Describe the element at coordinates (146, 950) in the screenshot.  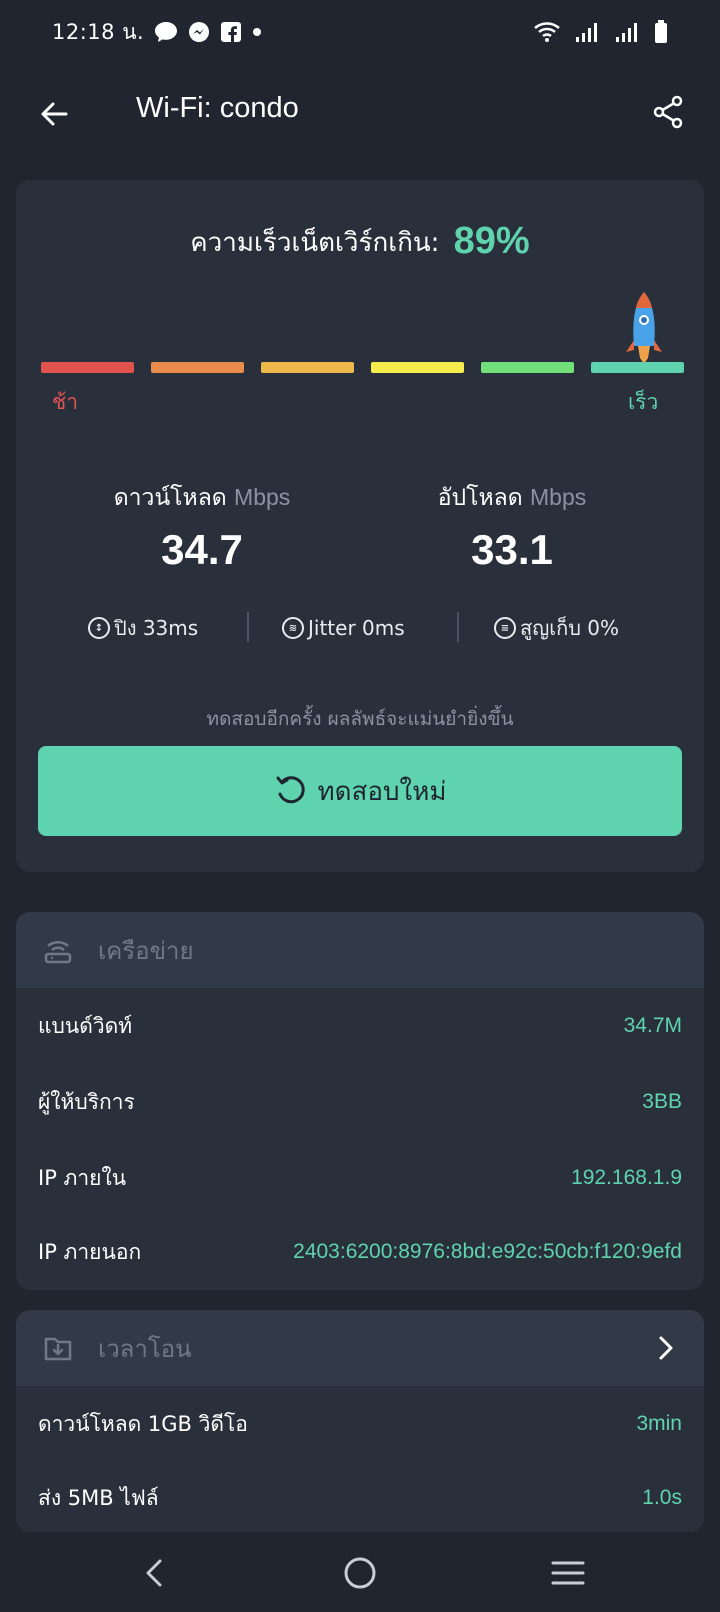
I see `network-card-title: เครือข่าย` at that location.